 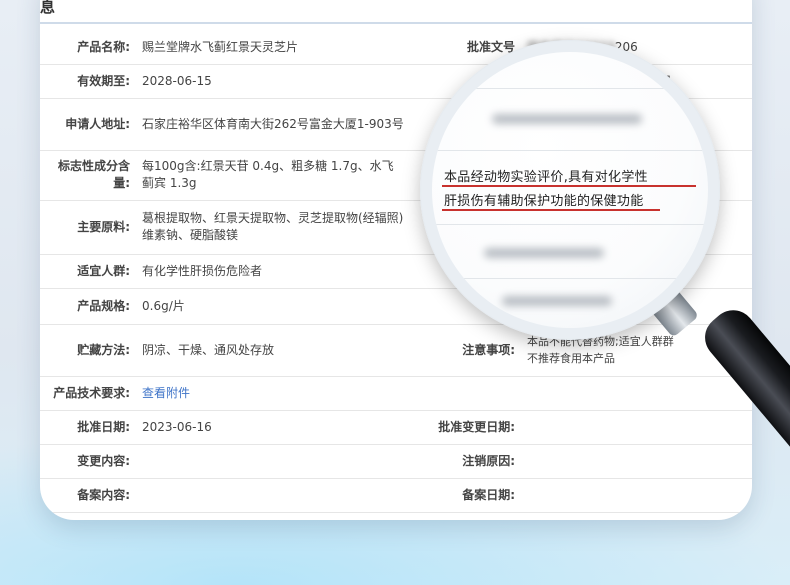 What do you see at coordinates (396, 12) in the screenshot?
I see `card-header: 息` at bounding box center [396, 12].